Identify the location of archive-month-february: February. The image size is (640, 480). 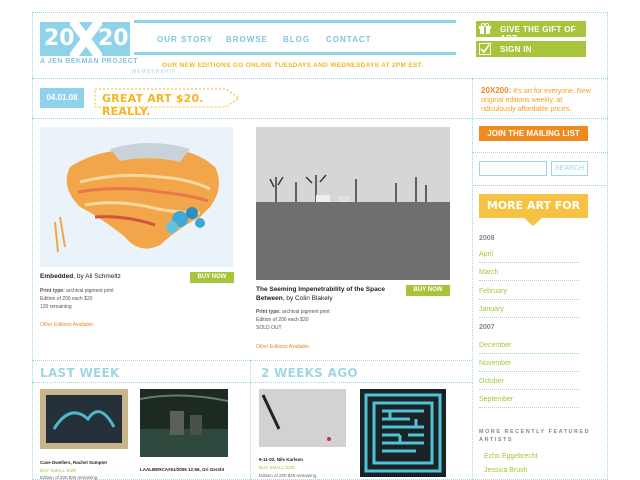
(529, 291).